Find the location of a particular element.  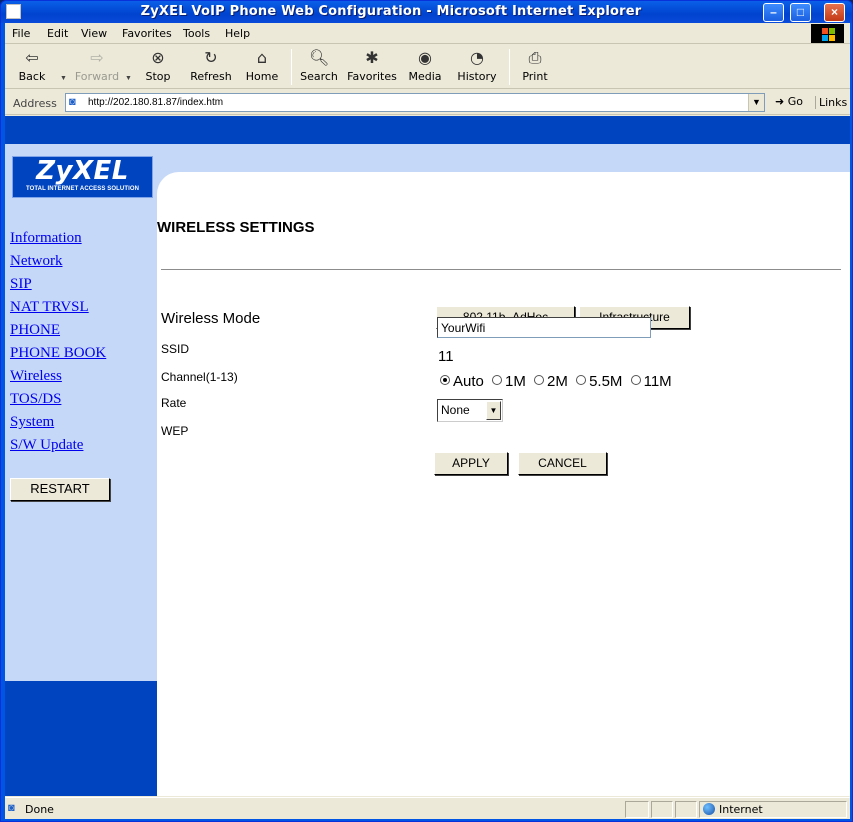

channel-value: 11 is located at coordinates (446, 356).